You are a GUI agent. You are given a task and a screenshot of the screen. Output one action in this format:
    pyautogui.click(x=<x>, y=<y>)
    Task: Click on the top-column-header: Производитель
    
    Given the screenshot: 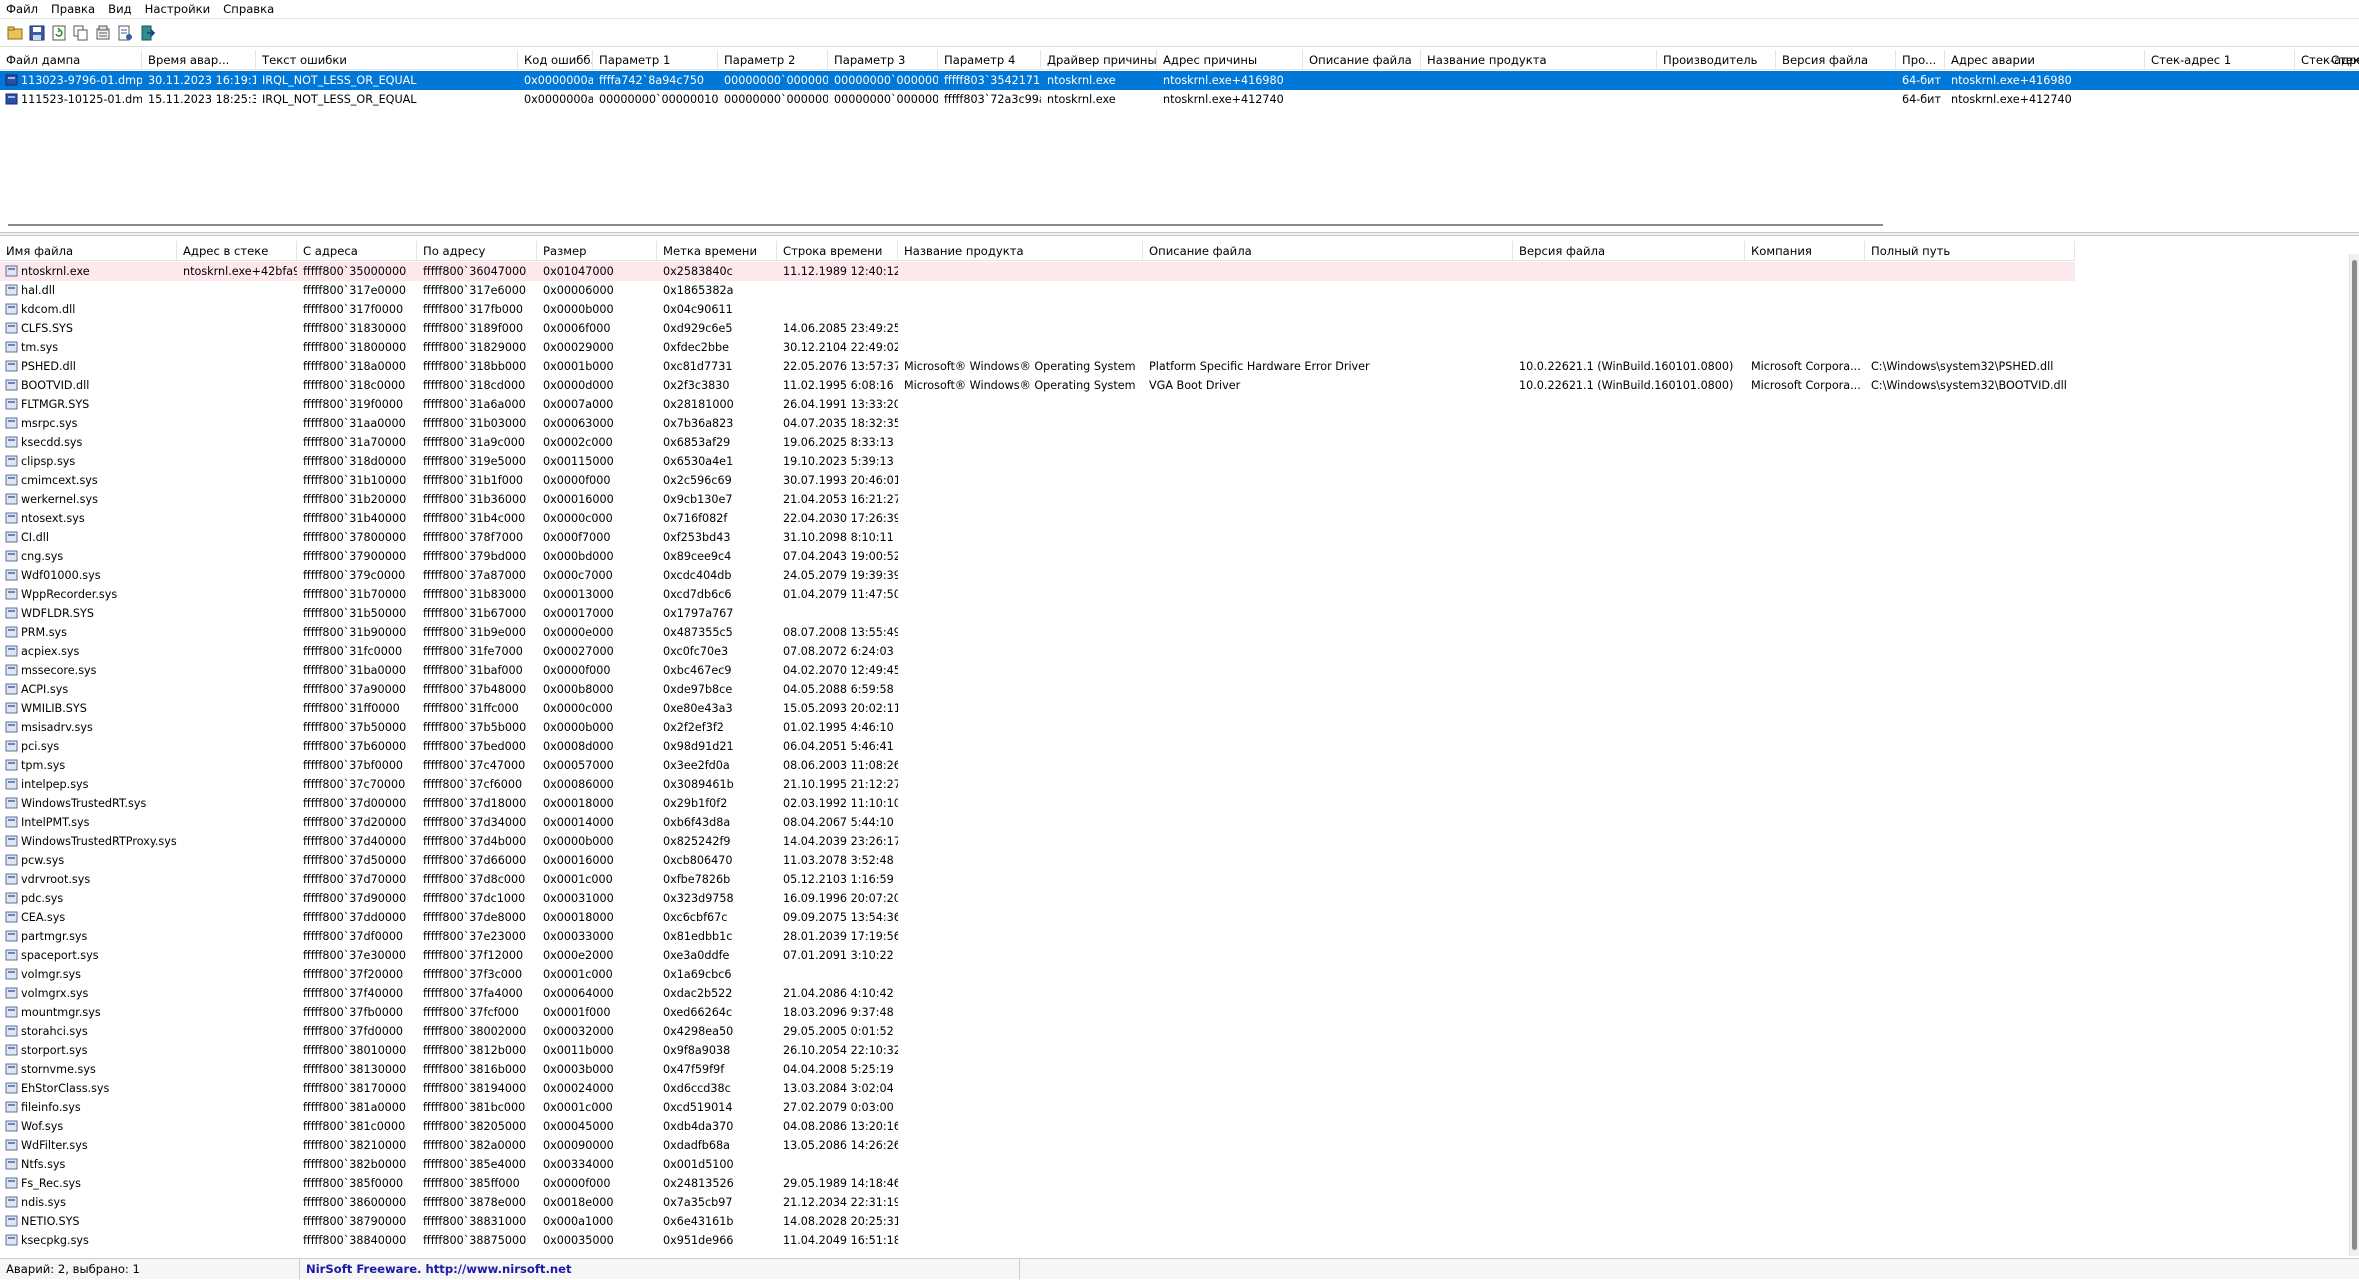 What is the action you would take?
    pyautogui.click(x=1716, y=60)
    